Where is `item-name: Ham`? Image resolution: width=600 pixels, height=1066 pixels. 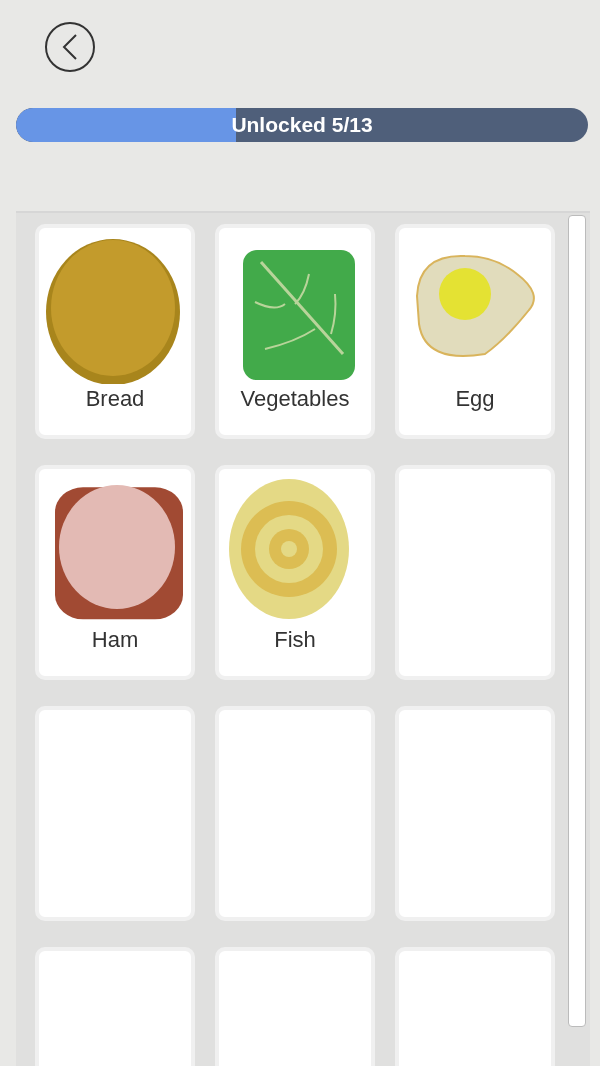 item-name: Ham is located at coordinates (115, 640).